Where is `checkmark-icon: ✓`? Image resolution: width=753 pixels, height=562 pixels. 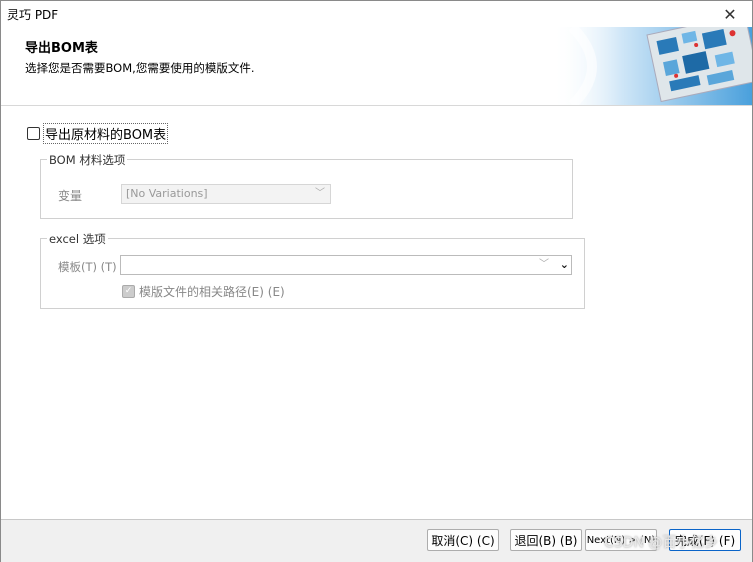
checkmark-icon: ✓ is located at coordinates (128, 291).